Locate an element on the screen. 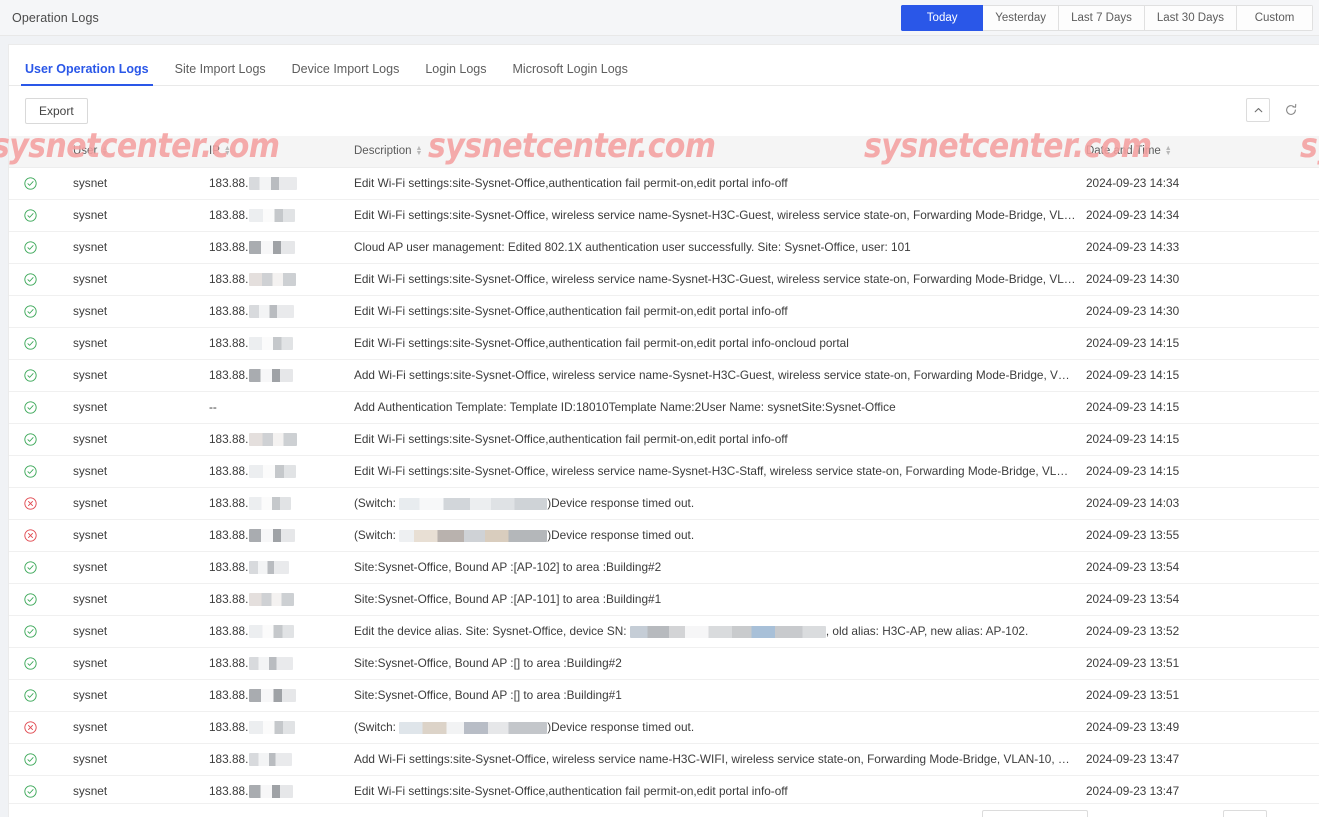 This screenshot has width=1319, height=817. column-header-description: Description ▲ ▼ is located at coordinates (711, 152).